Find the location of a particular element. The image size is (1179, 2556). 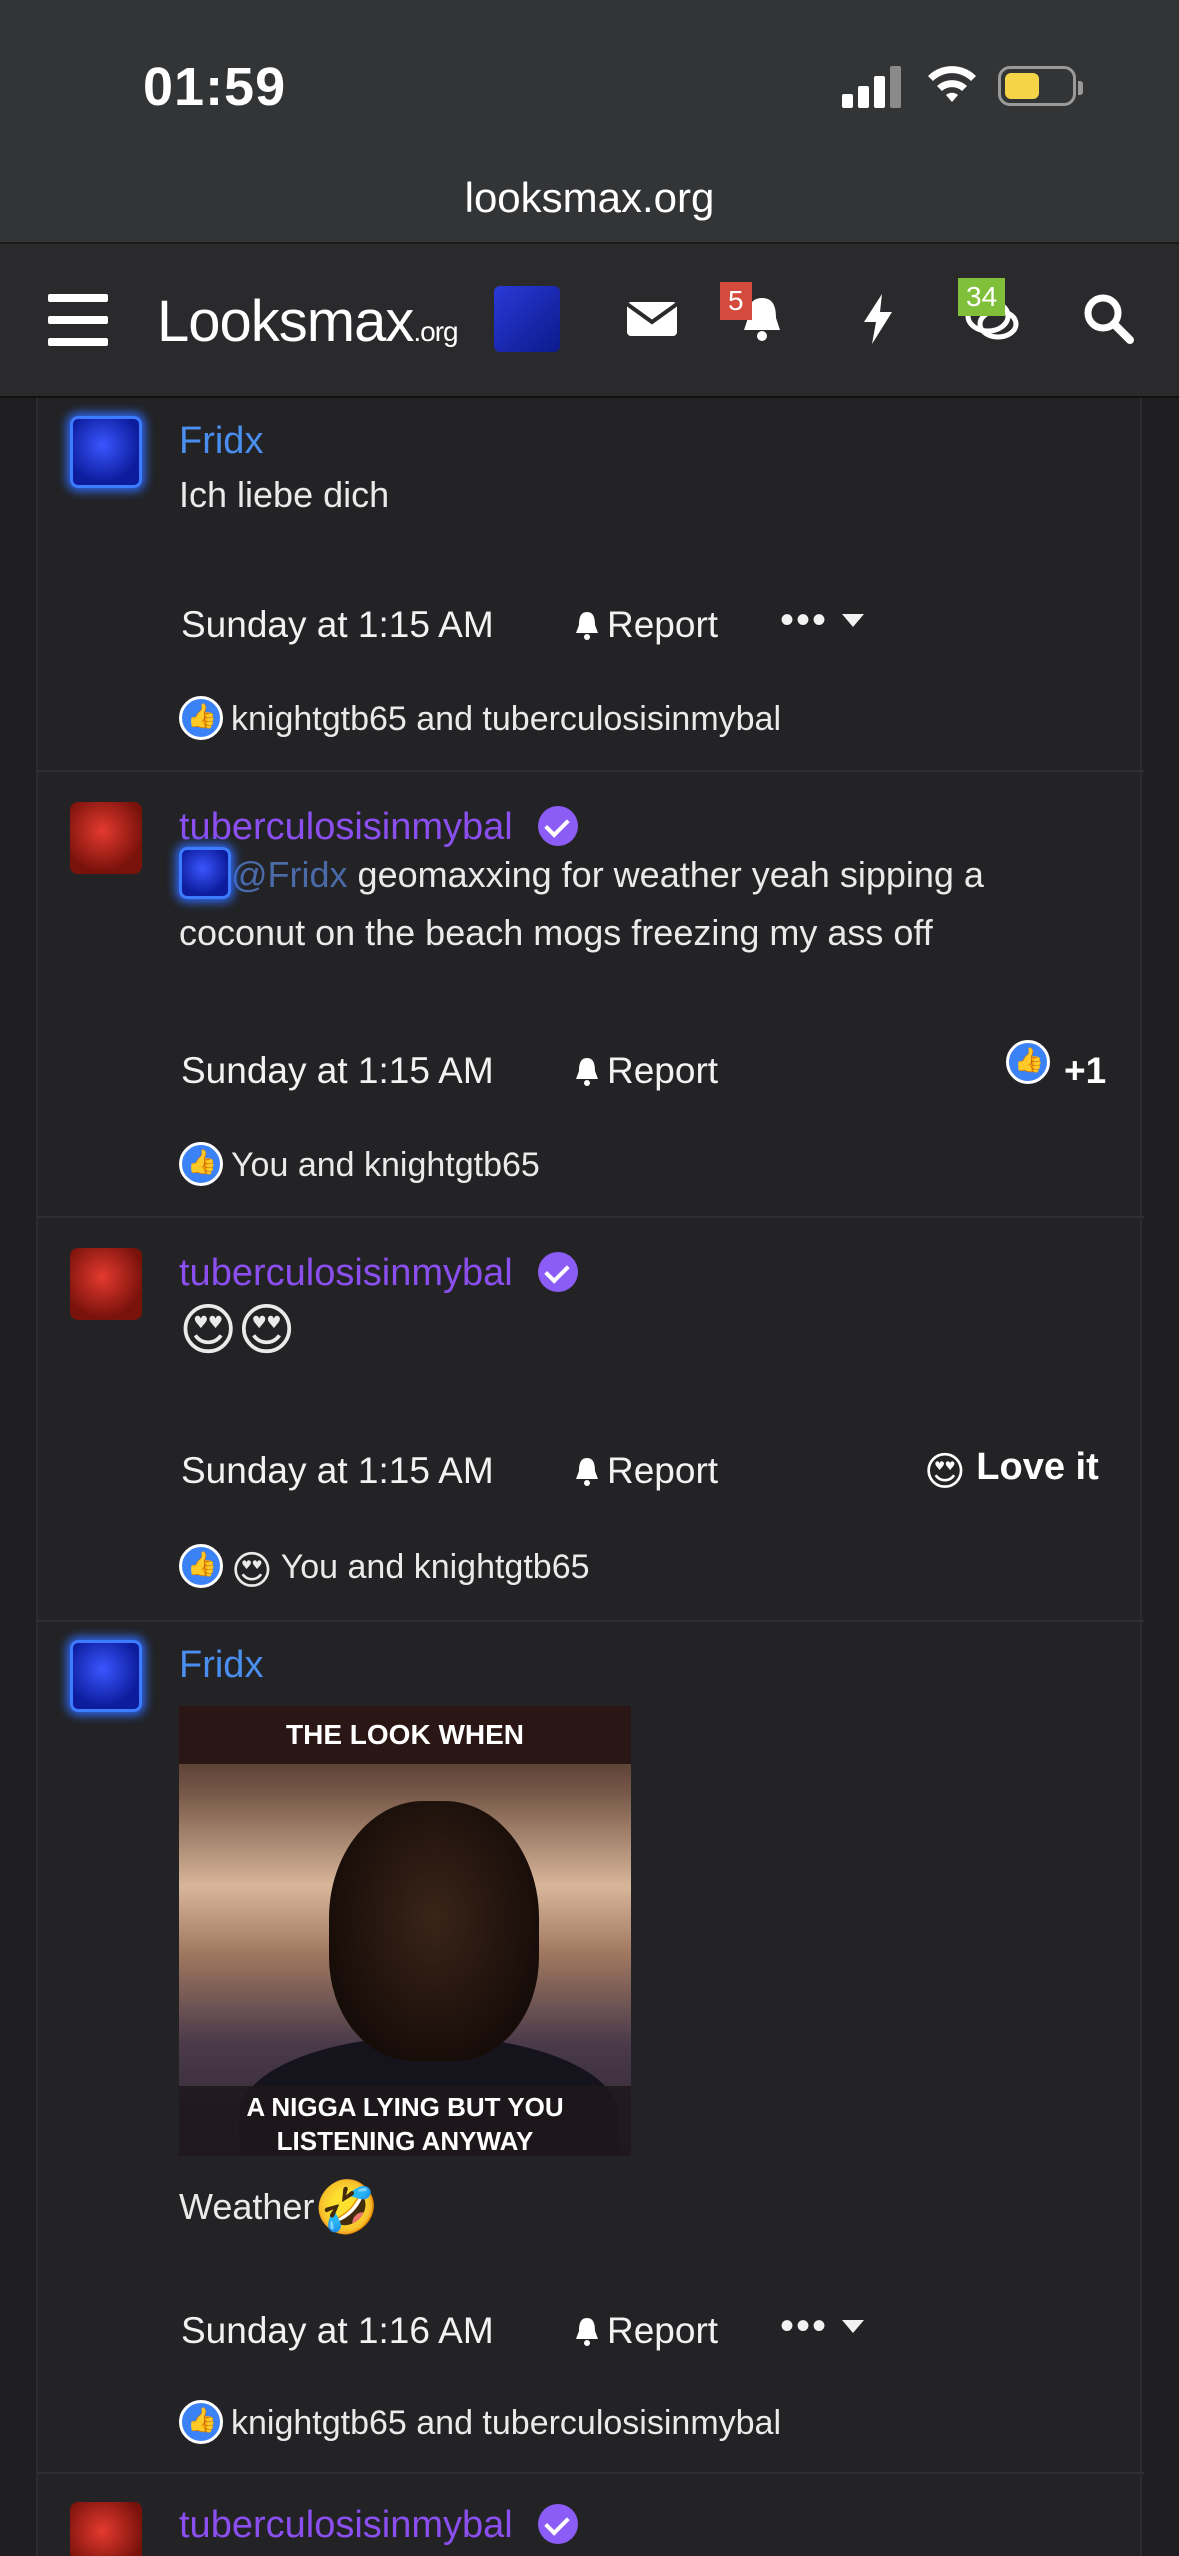

site-navbar: Looksmax.org 5 34 is located at coordinates (589, 321).